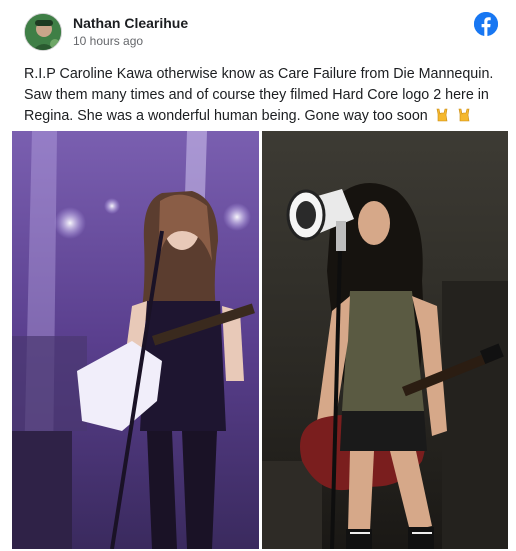 This screenshot has width=516, height=551. I want to click on avatar, so click(43, 32).